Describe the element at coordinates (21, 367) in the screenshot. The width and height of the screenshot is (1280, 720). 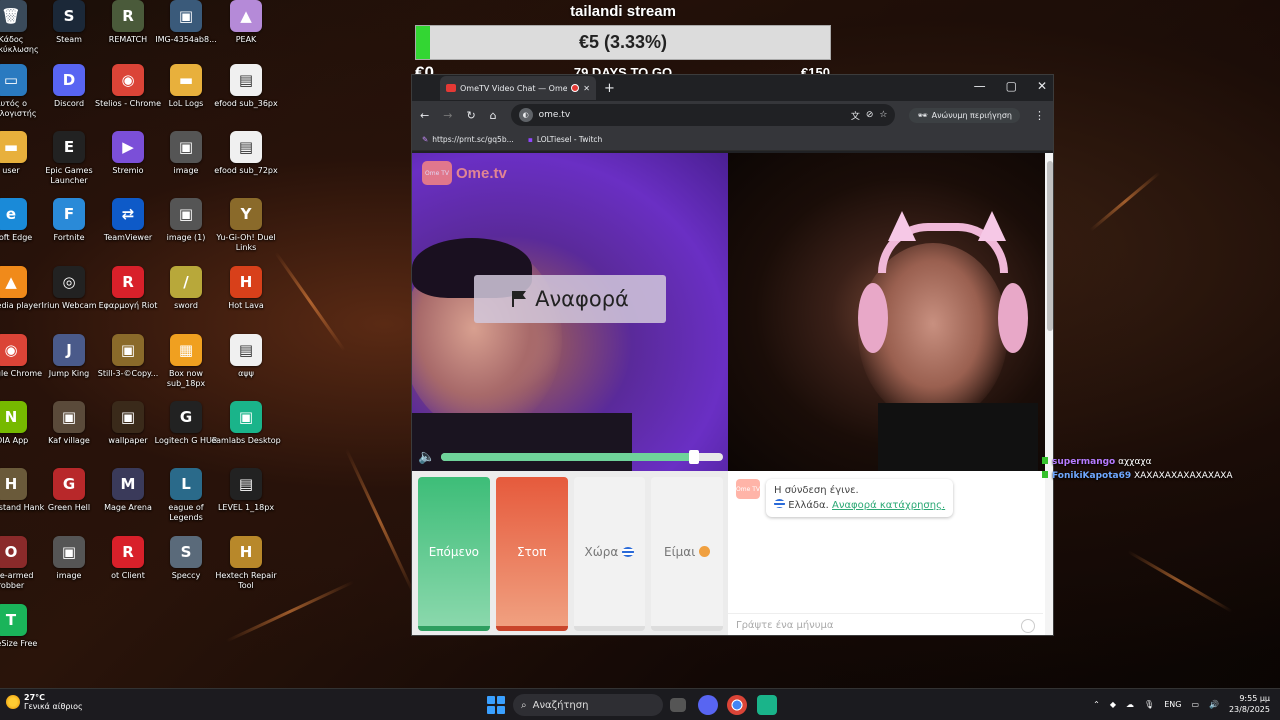
I see `desktop-icon: ◉Google Chrome` at that location.